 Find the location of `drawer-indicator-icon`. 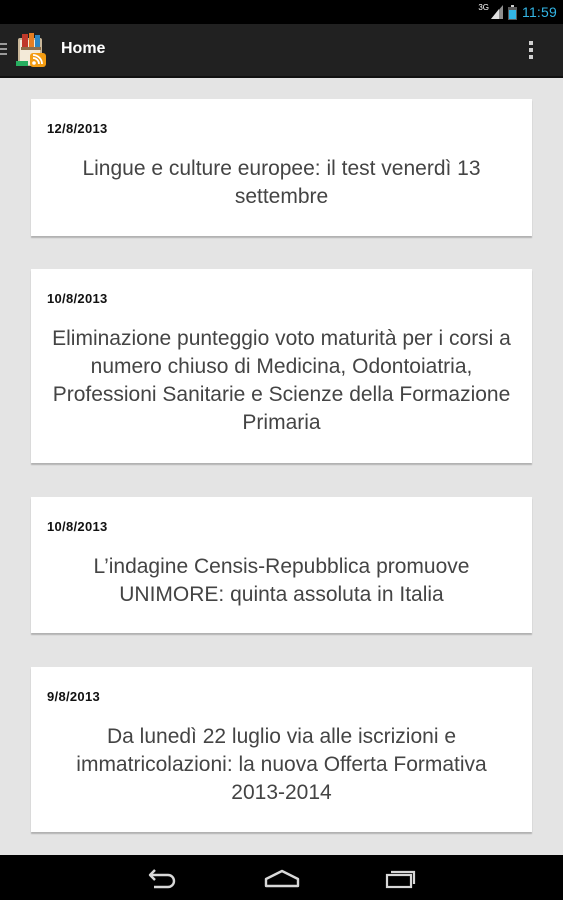

drawer-indicator-icon is located at coordinates (4, 50).